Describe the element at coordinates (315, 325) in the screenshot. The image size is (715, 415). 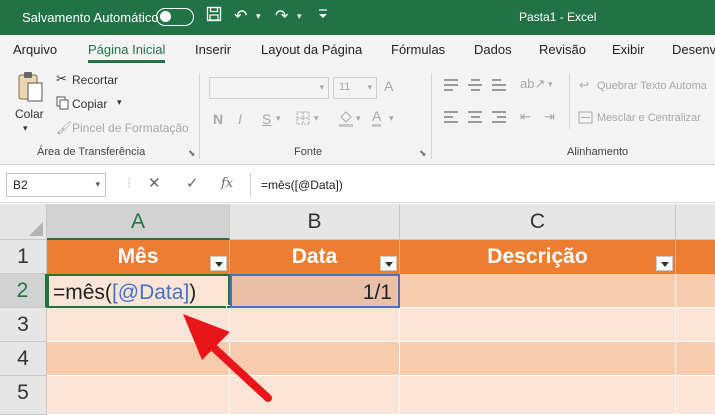
I see `cell-b3` at that location.